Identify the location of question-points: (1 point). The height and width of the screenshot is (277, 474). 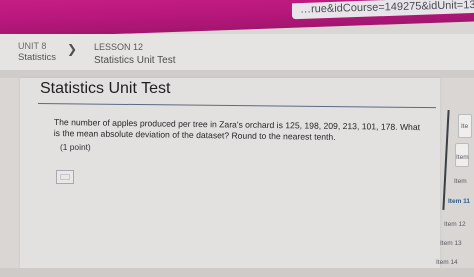
(75, 147).